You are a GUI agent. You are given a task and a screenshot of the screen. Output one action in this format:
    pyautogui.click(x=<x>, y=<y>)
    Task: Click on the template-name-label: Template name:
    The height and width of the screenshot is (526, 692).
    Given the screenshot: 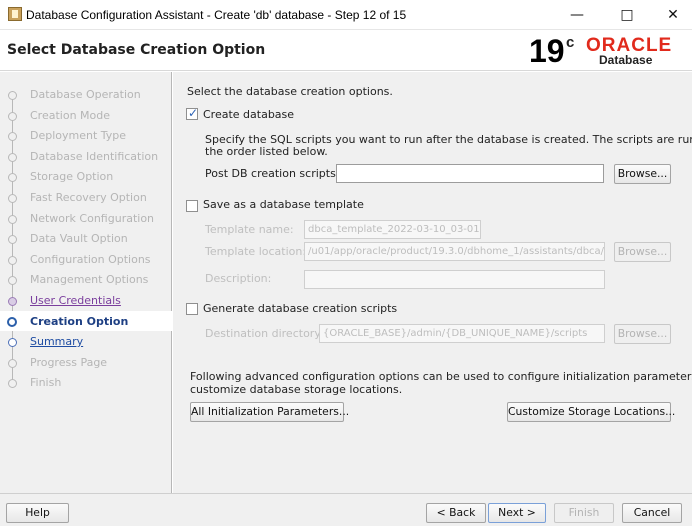 What is the action you would take?
    pyautogui.click(x=249, y=229)
    